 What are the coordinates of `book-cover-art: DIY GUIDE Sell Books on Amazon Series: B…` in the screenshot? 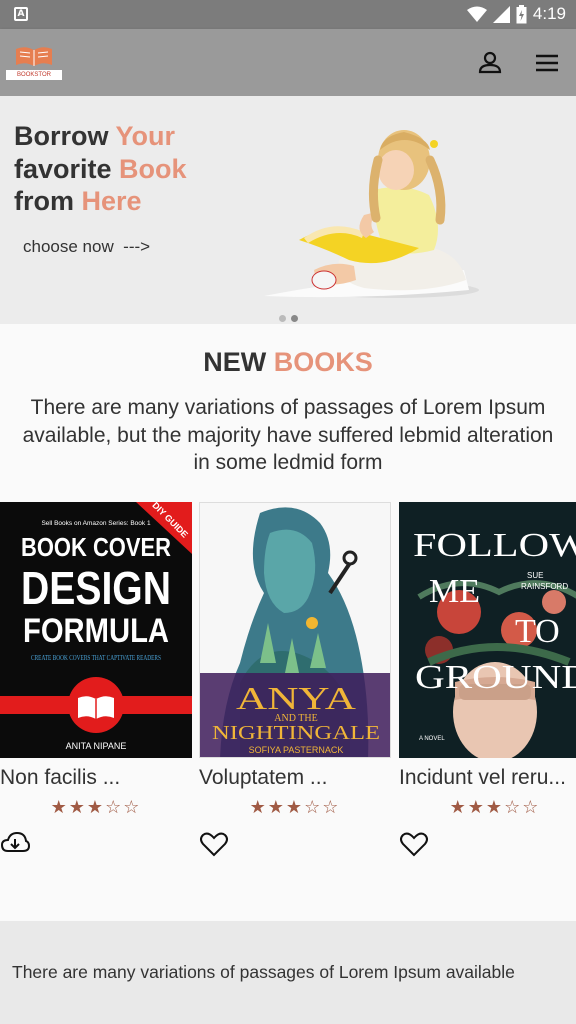 It's located at (96, 630).